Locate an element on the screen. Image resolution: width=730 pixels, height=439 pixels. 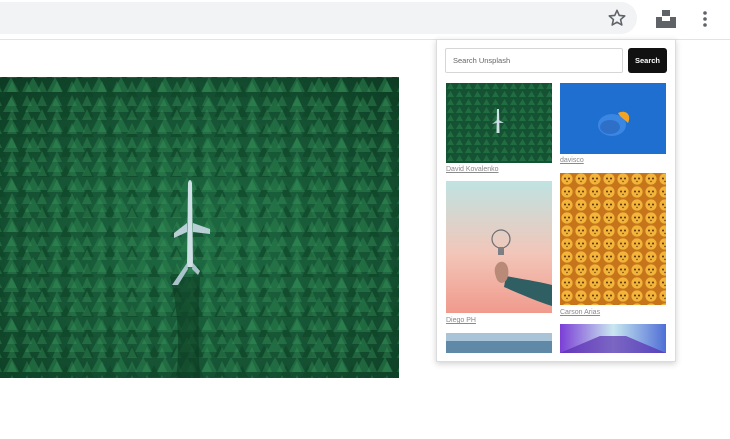
star-icon is located at coordinates (617, 18).